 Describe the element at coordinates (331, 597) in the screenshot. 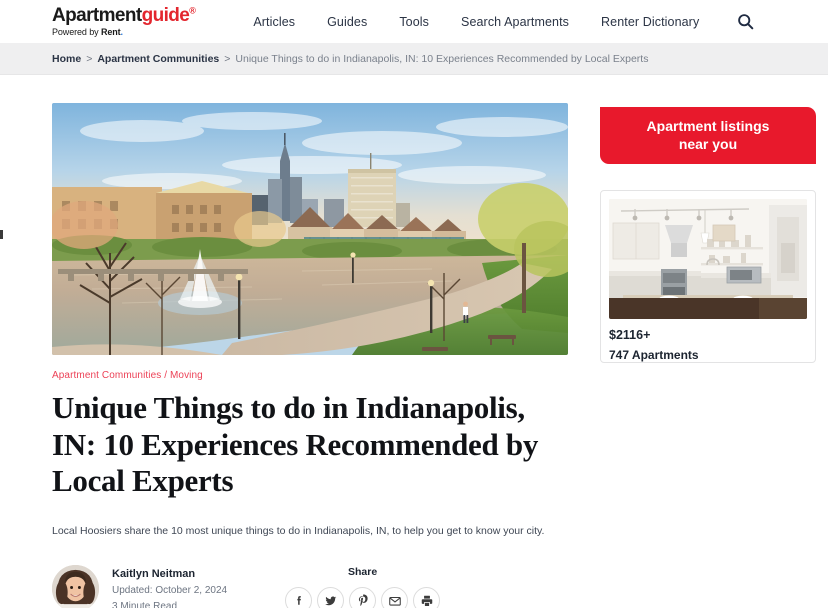

I see `share-twitter-icon` at that location.